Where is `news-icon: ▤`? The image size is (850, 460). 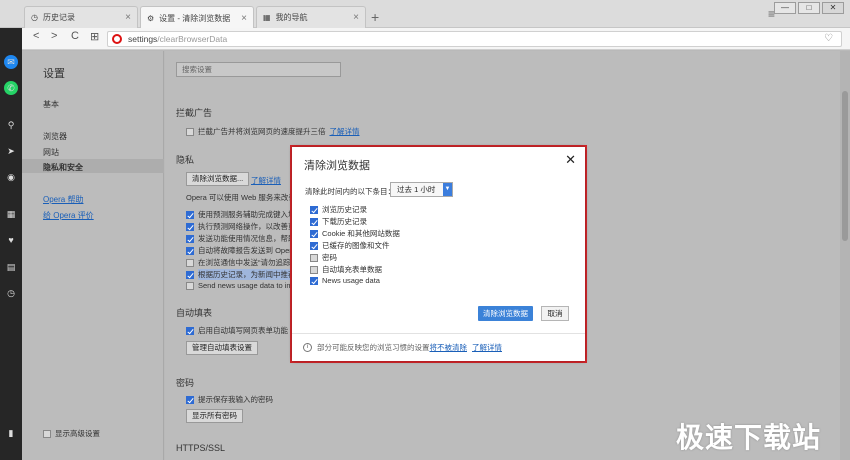
news-icon: ▤ is located at coordinates (11, 267).